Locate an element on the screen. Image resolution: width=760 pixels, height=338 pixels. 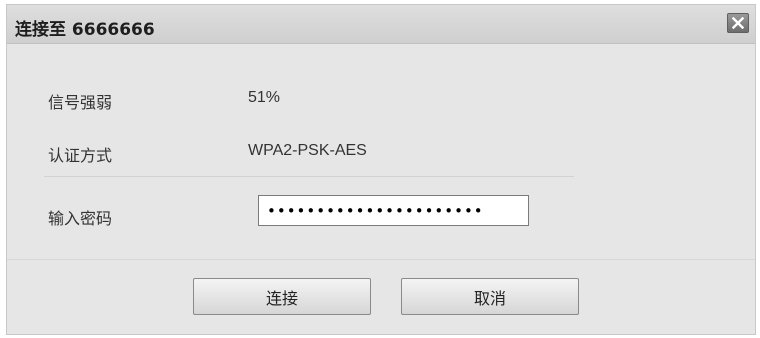
auth-method-label: 认证方式 is located at coordinates (80, 155).